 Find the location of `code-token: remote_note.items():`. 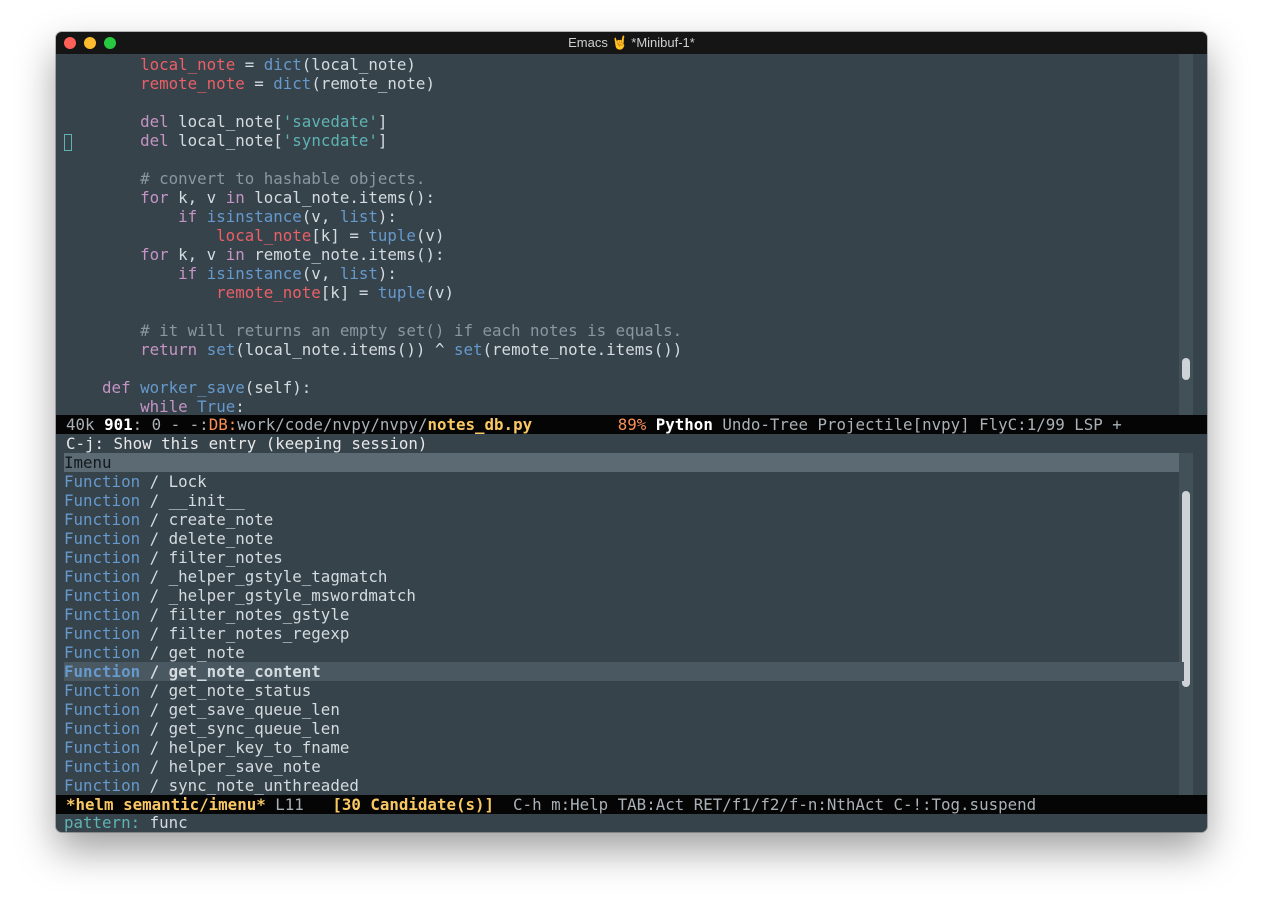

code-token: remote_note.items(): is located at coordinates (344, 254).